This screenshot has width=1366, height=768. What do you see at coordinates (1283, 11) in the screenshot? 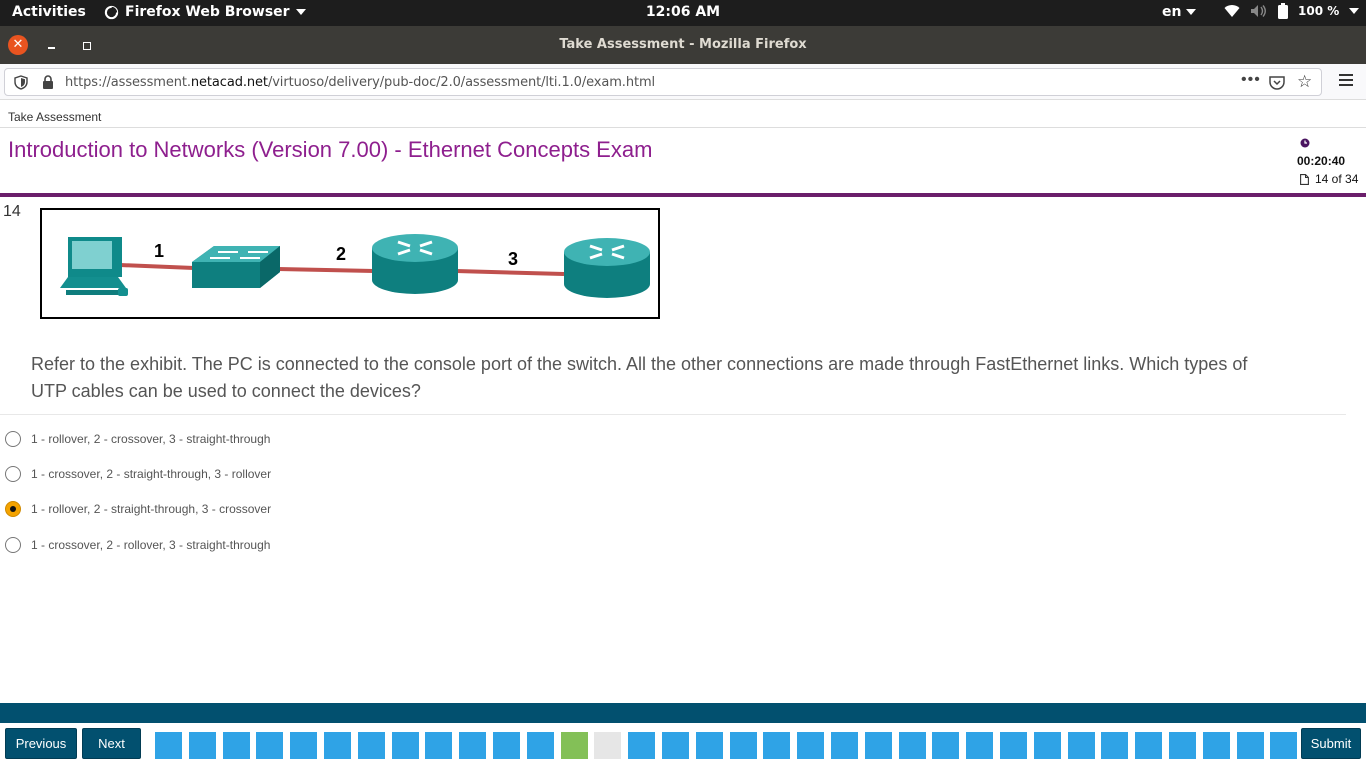
I see `battery-icon` at bounding box center [1283, 11].